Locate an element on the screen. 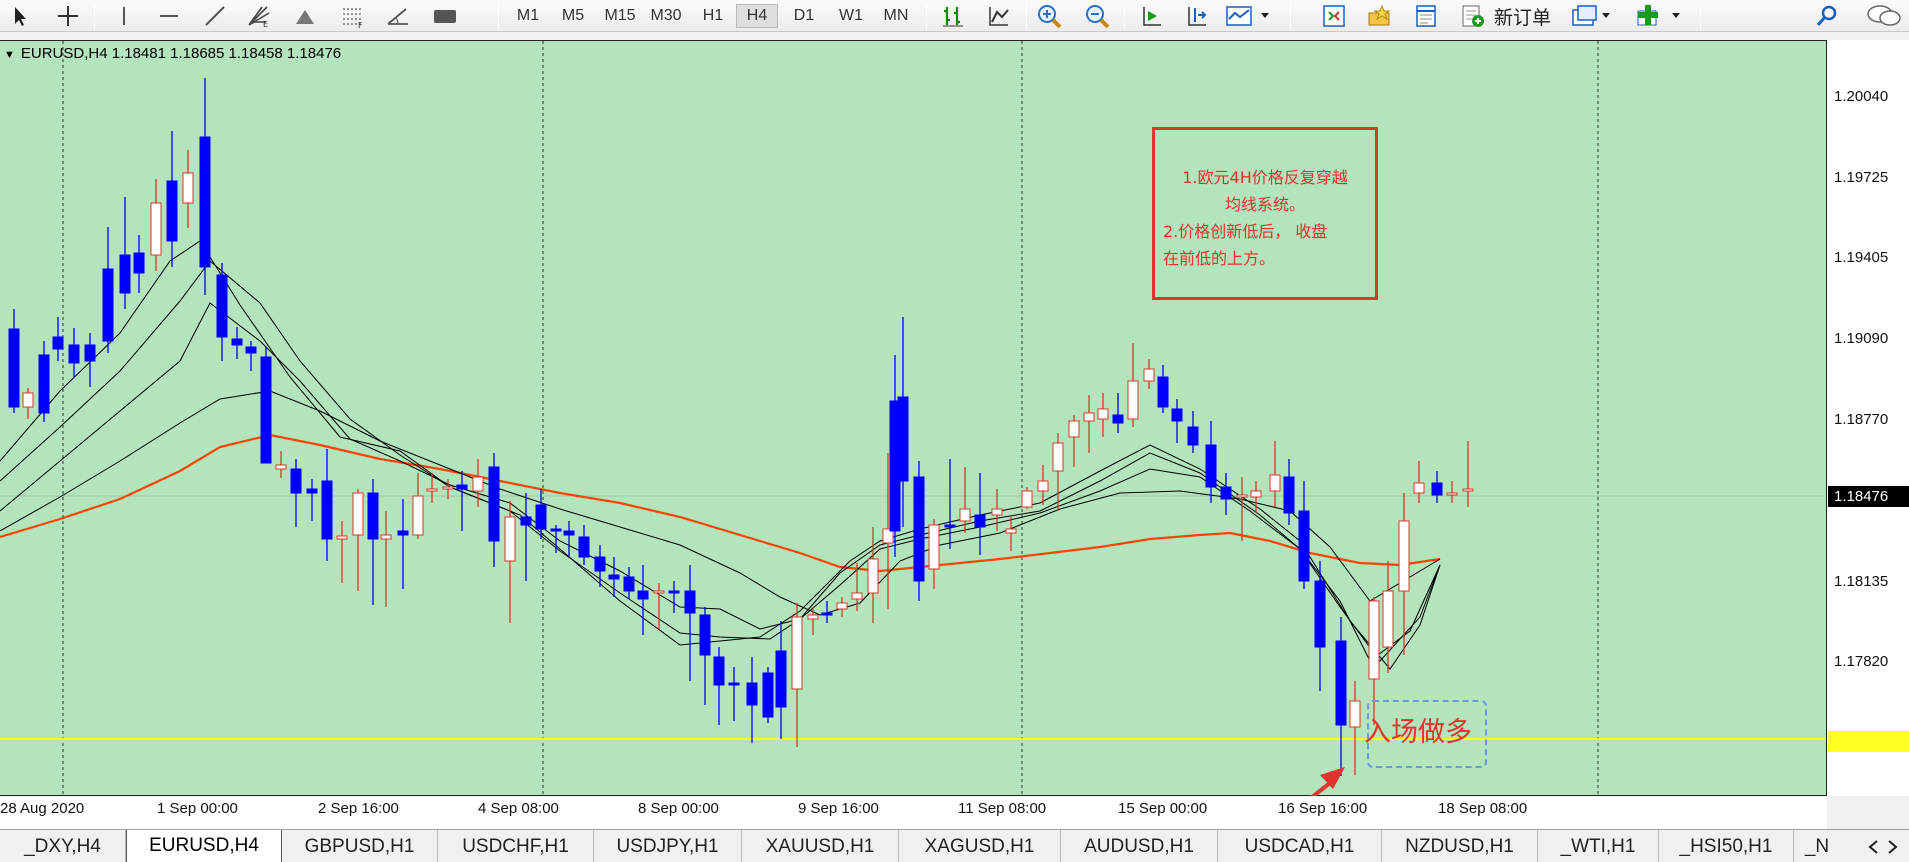 This screenshot has height=862, width=1909. time-label: 8 Sep 00:00 is located at coordinates (678, 808).